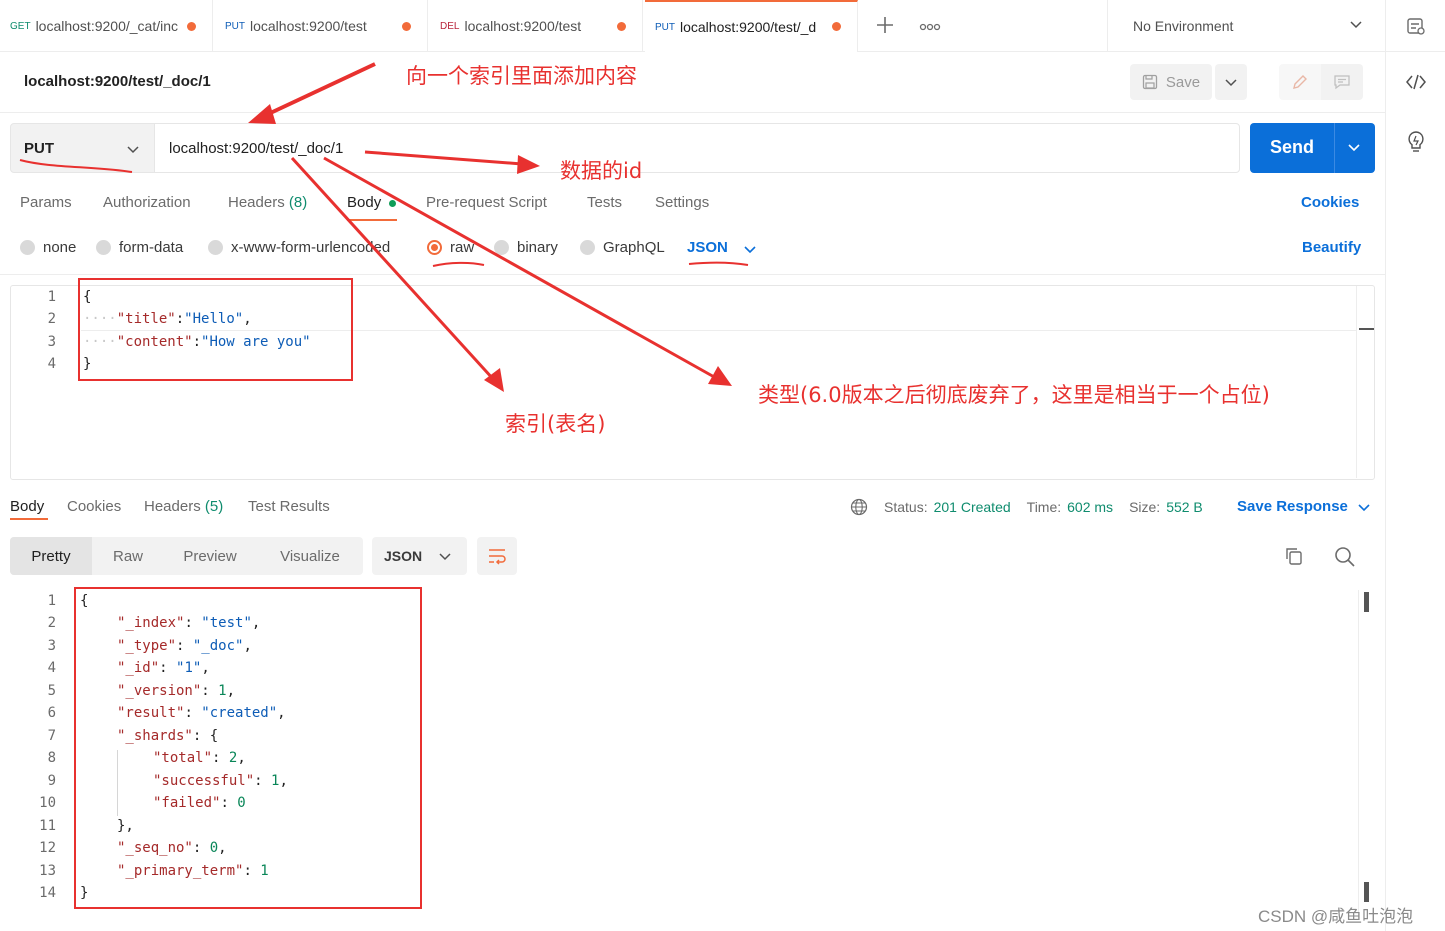  Describe the element at coordinates (1014, 395) in the screenshot. I see `annotation-type-note: 类型(6.0版本之后彻底废弃了，这里是相当于一个占位)` at that location.